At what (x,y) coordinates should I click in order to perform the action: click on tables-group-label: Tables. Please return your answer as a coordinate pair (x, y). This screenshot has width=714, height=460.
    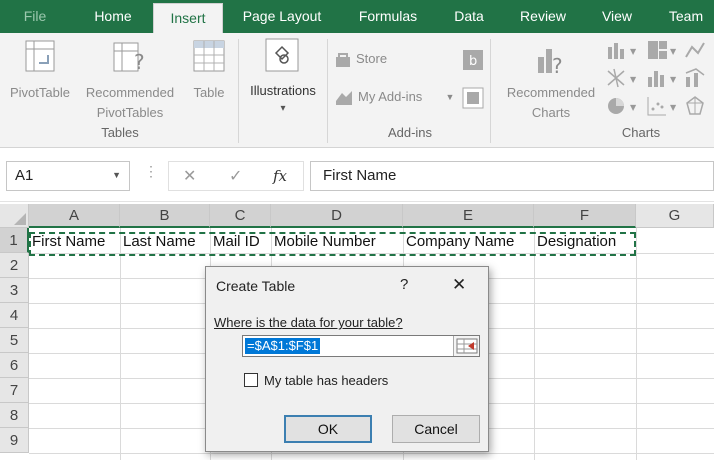
    Looking at the image, I should click on (120, 132).